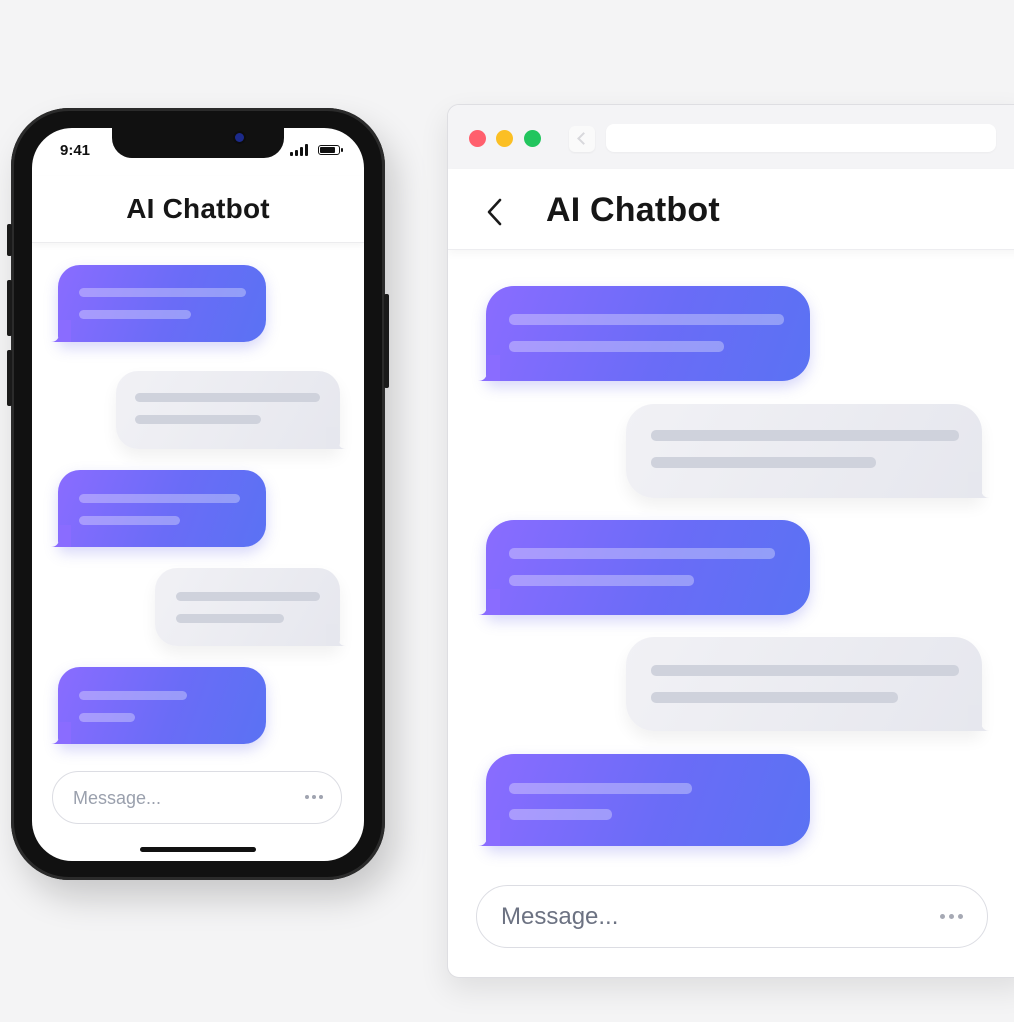 The height and width of the screenshot is (1022, 1014). Describe the element at coordinates (198, 849) in the screenshot. I see `home-indicator` at that location.